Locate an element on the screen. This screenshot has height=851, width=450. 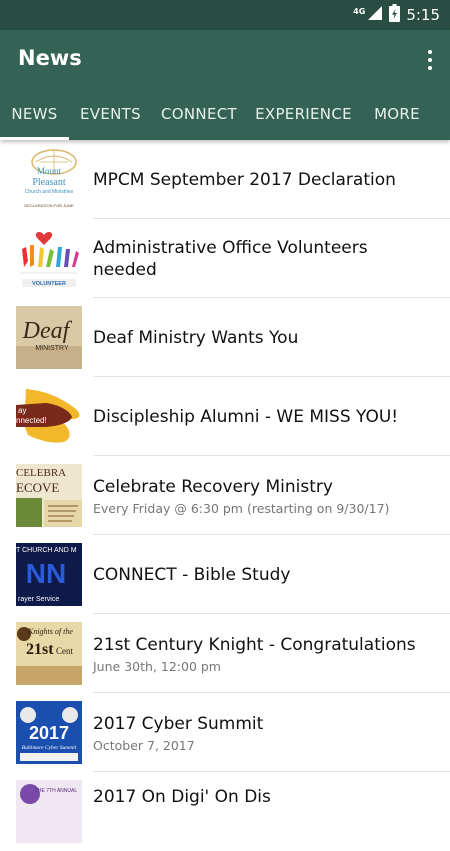
news-title: 2017 Cyber Summit is located at coordinates (178, 723).